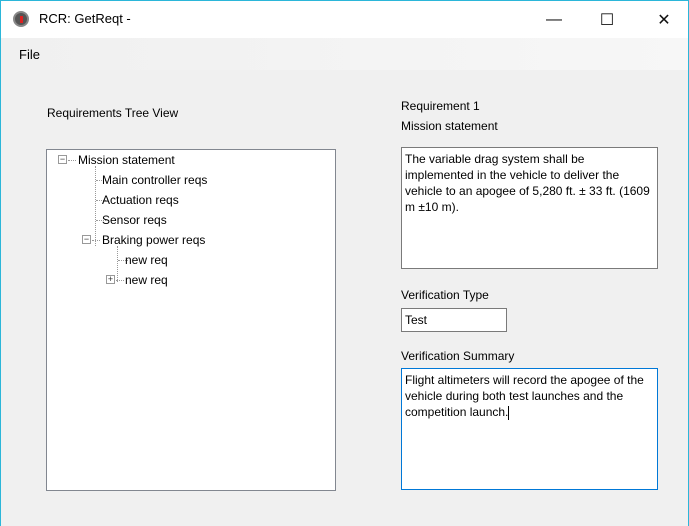 The width and height of the screenshot is (689, 526). Describe the element at coordinates (344, 19) in the screenshot. I see `title-bar: RCR: GetReqt - — ☐ ✕` at that location.